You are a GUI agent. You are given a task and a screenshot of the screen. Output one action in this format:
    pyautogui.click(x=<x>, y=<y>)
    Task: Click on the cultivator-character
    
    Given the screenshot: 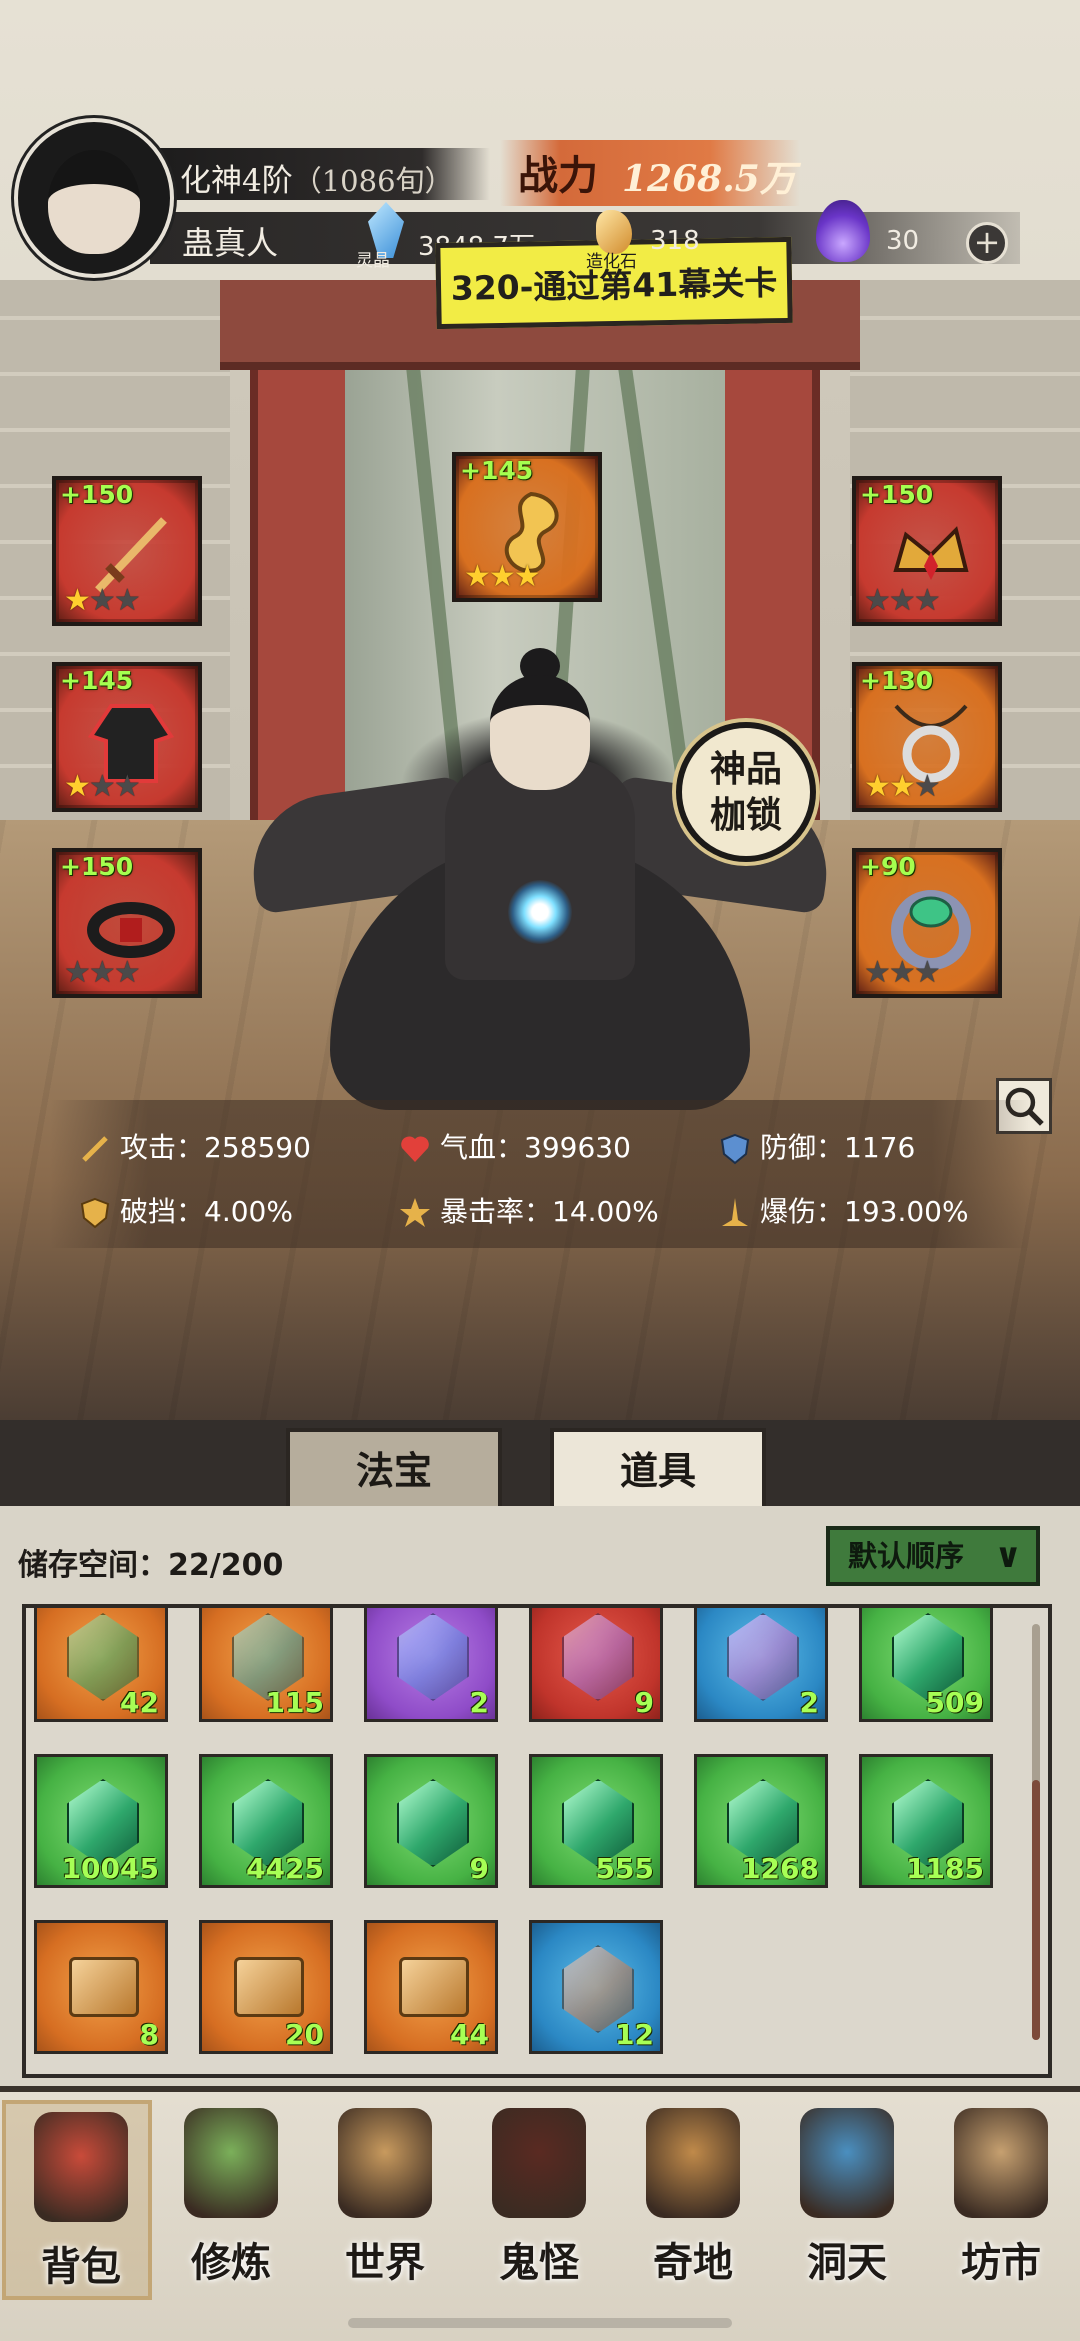 What is the action you would take?
    pyautogui.click(x=540, y=884)
    